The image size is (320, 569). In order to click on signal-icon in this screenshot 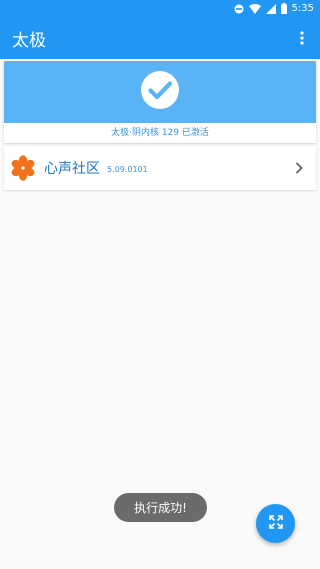, I will do `click(270, 8)`.